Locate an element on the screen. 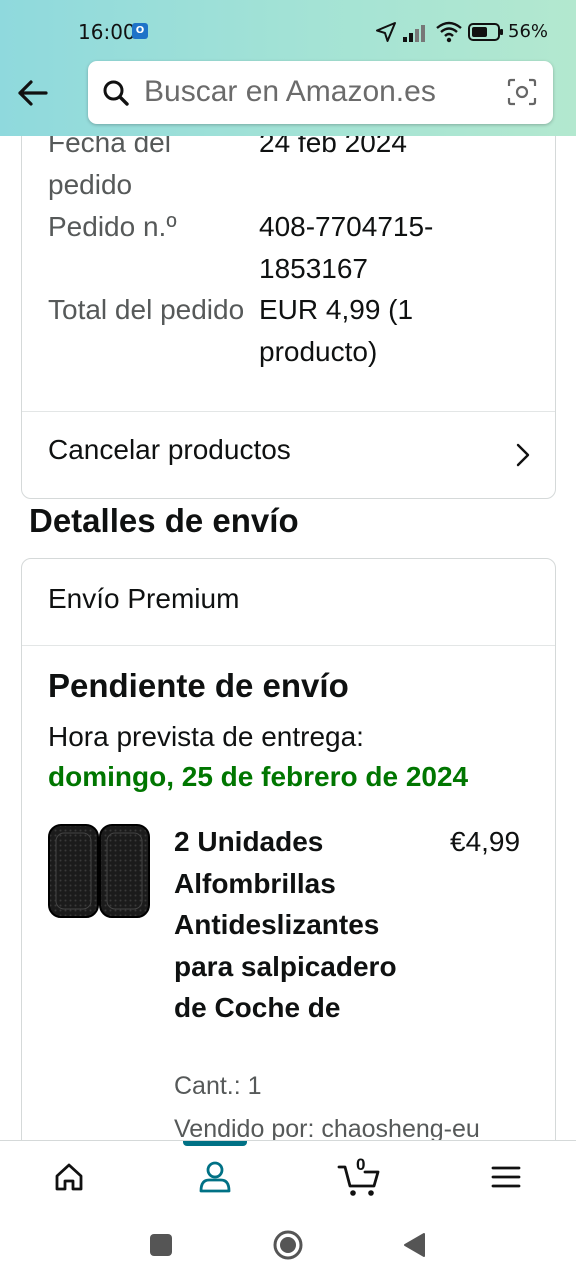 Image resolution: width=576 pixels, height=1280 pixels. battery-icon is located at coordinates (485, 32).